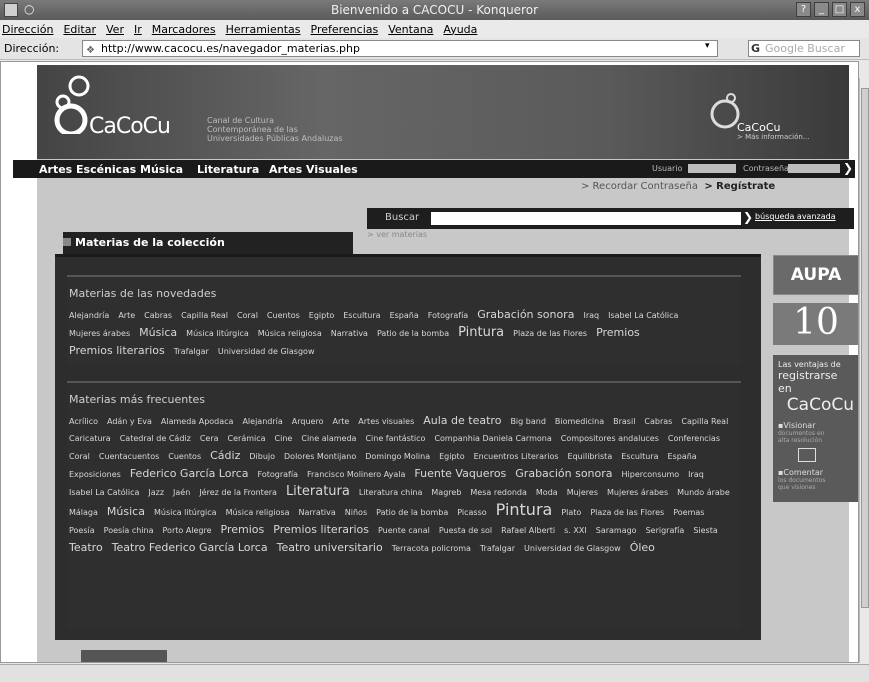  Describe the element at coordinates (460, 473) in the screenshot. I see `tag-link: Fuente Vaqueros` at that location.